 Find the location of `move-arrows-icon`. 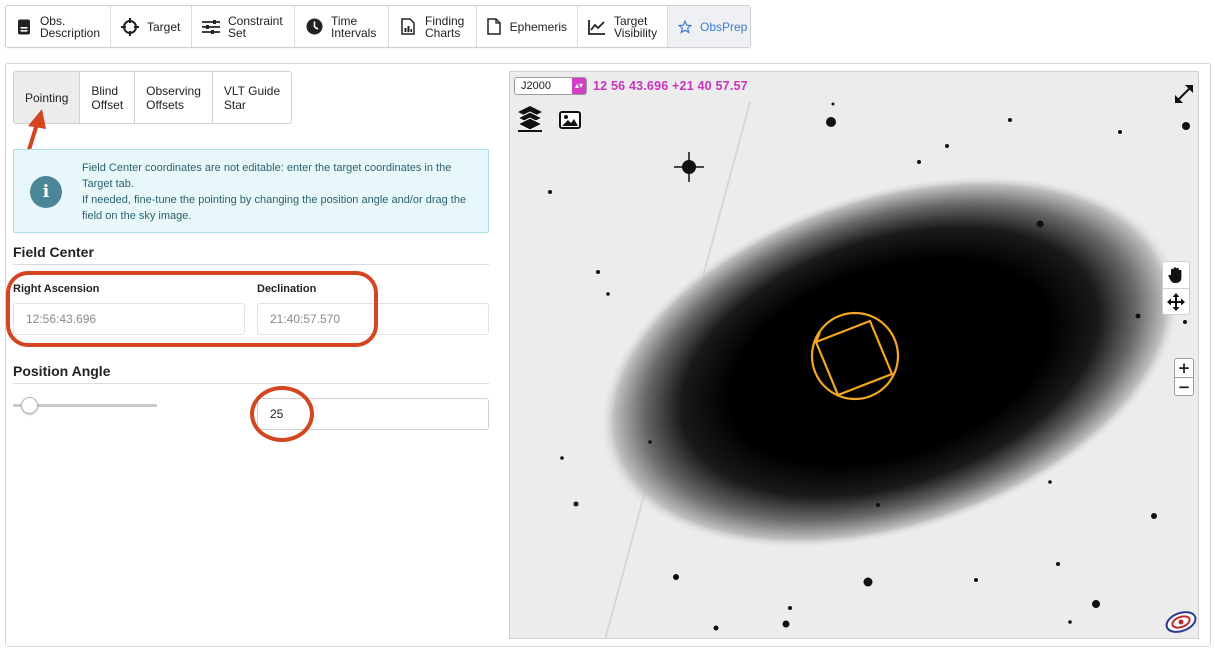

move-arrows-icon is located at coordinates (1176, 301).